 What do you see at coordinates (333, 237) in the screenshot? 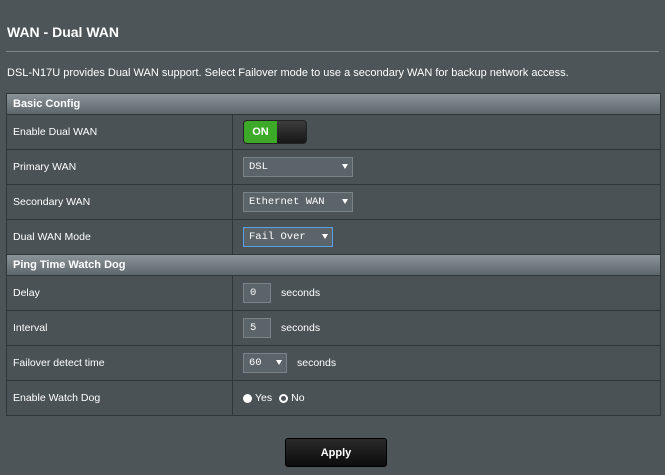
I see `dual-wan-mode-row: Dual WAN Mode Fail Over` at bounding box center [333, 237].